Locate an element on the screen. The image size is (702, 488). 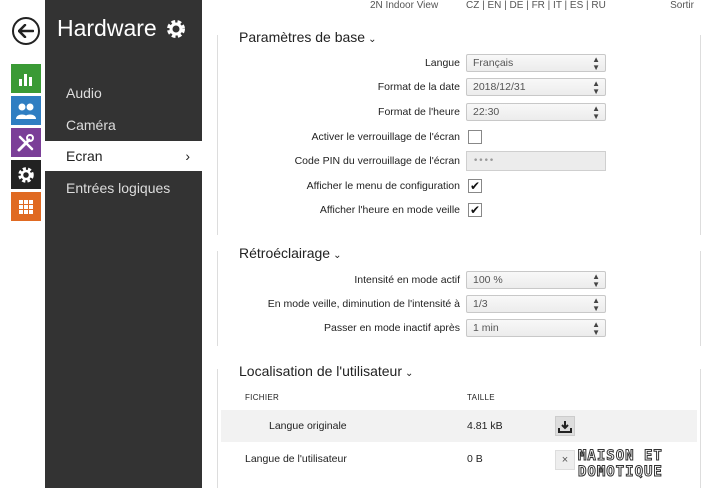
field-label: Afficher l'heure en mode veille is located at coordinates (389, 210).